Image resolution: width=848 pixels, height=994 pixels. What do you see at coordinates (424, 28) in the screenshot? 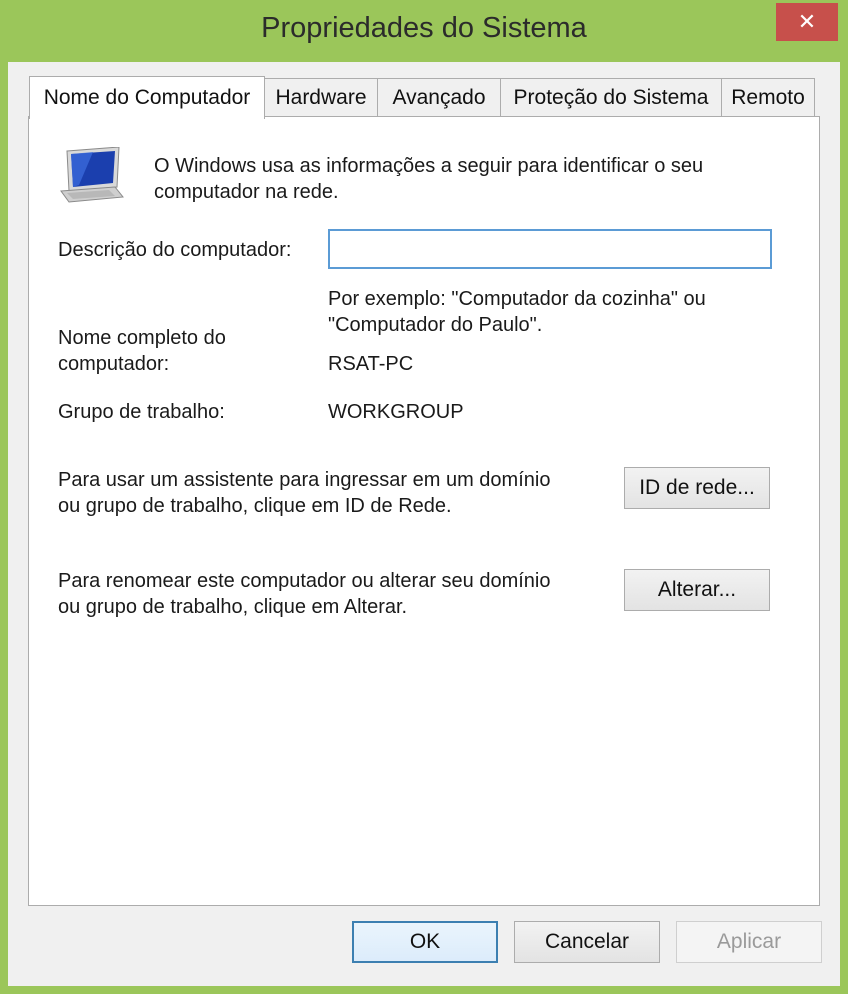
I see `window-title: Propriedades do Sistema` at bounding box center [424, 28].